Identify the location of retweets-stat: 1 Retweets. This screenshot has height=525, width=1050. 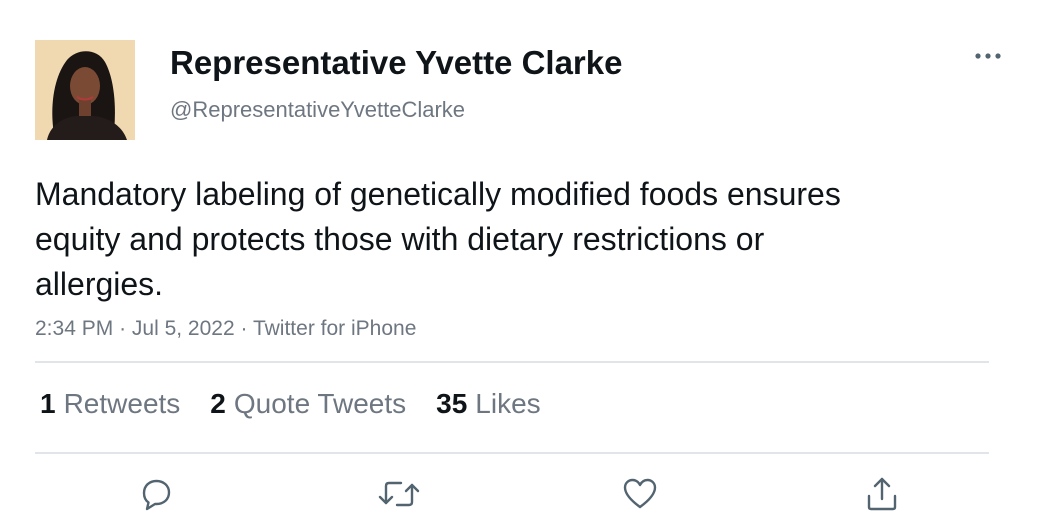
(110, 404).